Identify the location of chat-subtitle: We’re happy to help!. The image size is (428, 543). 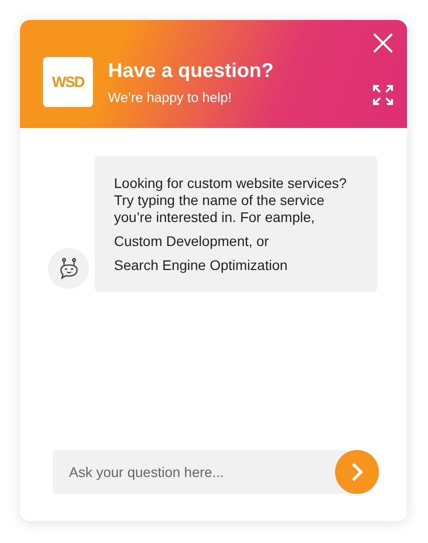
(170, 97).